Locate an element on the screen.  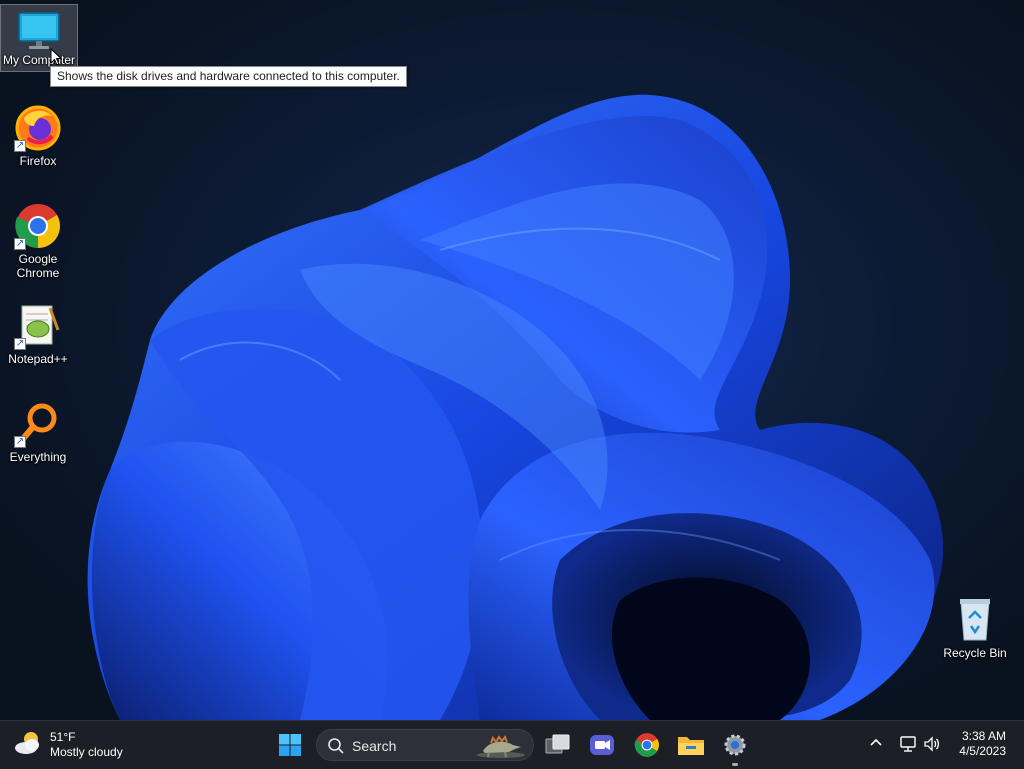
clock-date: 4/5/2023 is located at coordinates (982, 751).